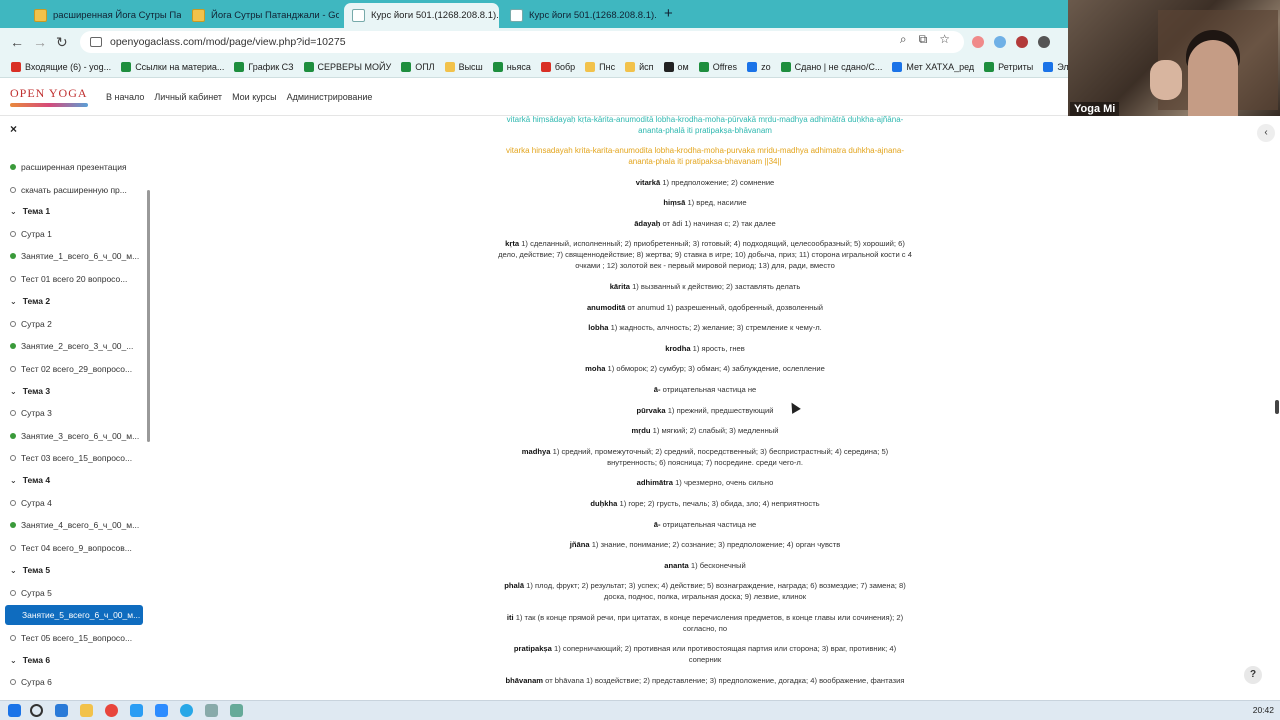 The width and height of the screenshot is (1280, 720). What do you see at coordinates (17, 42) in the screenshot?
I see `back-icon: ←` at bounding box center [17, 42].